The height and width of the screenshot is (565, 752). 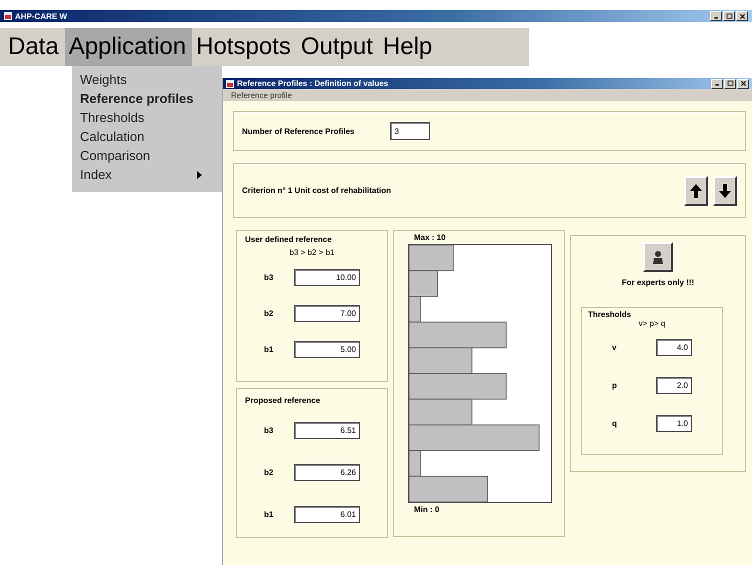 What do you see at coordinates (199, 174) in the screenshot?
I see `submenu-arrow-icon` at bounding box center [199, 174].